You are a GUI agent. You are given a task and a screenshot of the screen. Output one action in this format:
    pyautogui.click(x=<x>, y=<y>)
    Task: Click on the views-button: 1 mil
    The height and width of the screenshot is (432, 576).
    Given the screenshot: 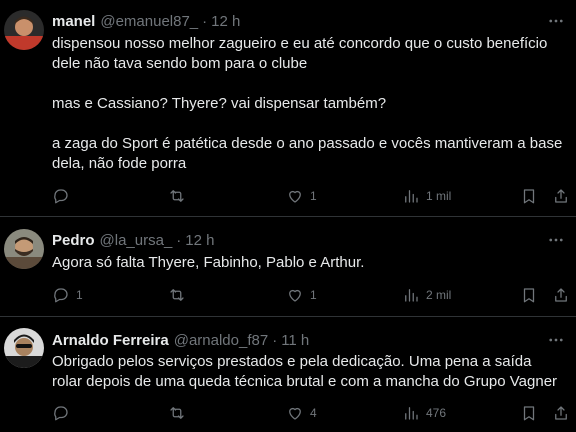 What is the action you would take?
    pyautogui.click(x=426, y=196)
    